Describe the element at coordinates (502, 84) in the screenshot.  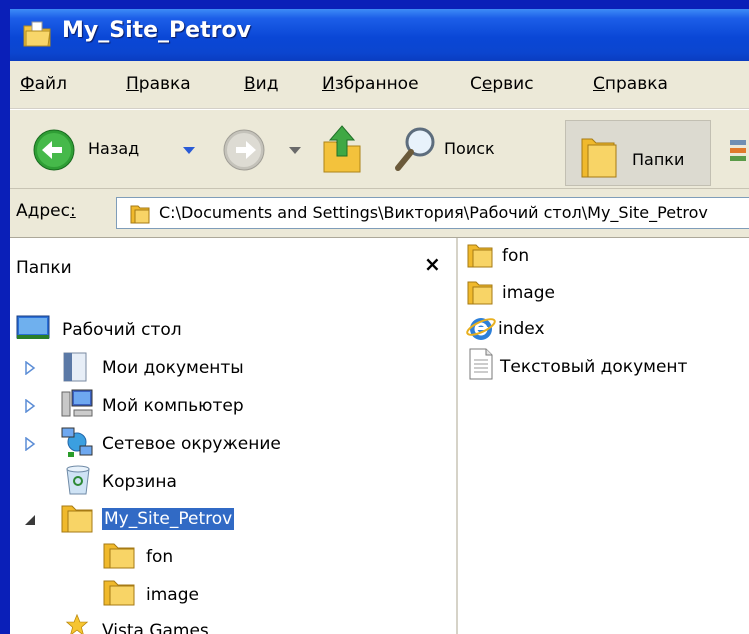
I see `menu-tools: Сервис` at that location.